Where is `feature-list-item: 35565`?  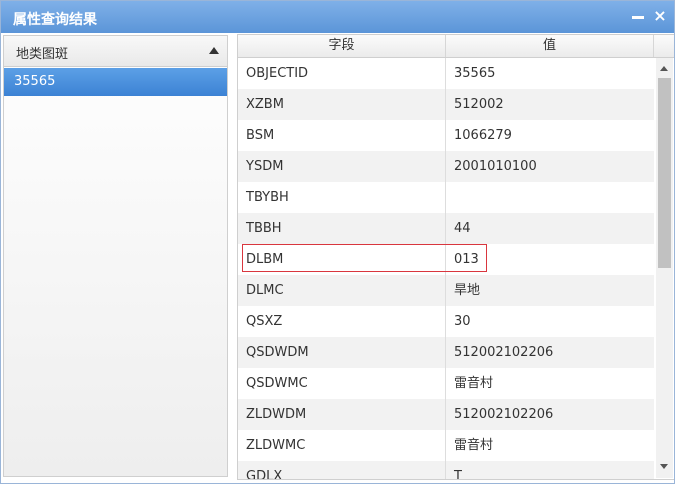 feature-list-item: 35565 is located at coordinates (115, 82).